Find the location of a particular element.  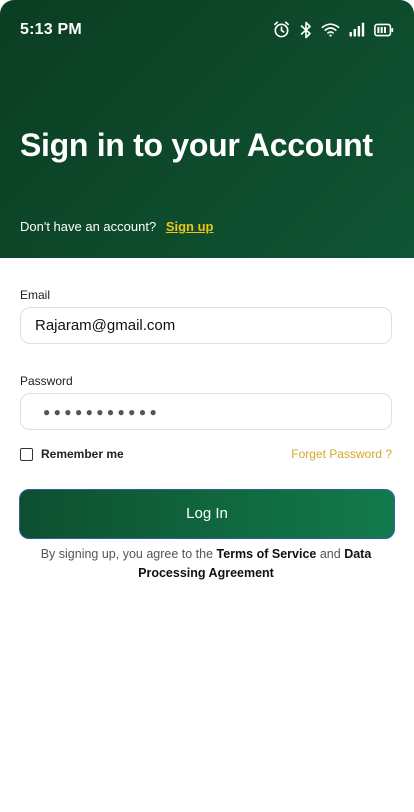

battery-icon is located at coordinates (384, 30).